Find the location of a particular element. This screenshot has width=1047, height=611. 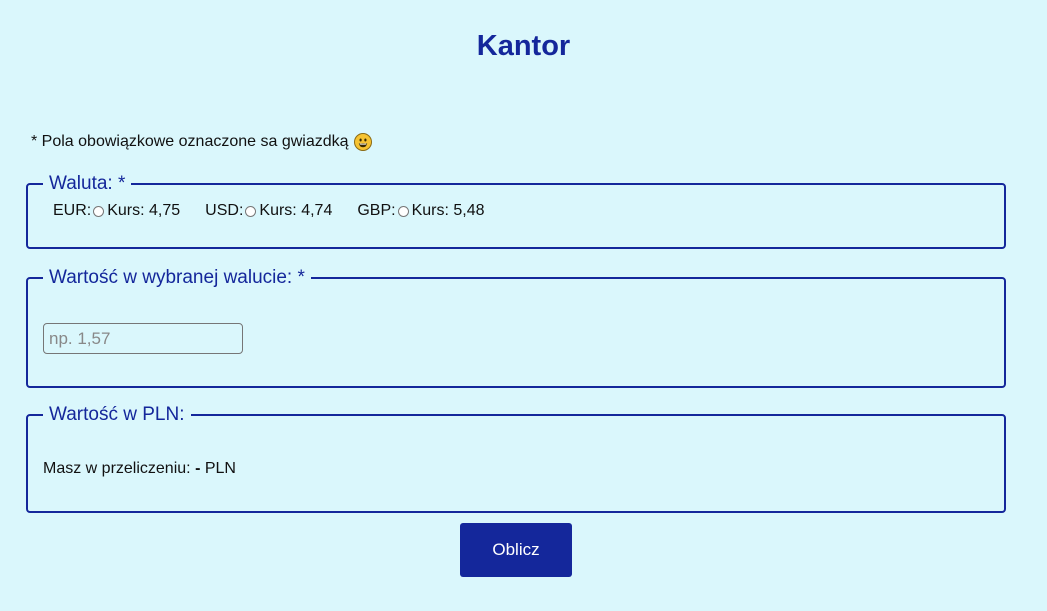

required-fields-note: * Pola obowiązkowe oznaczone sa gwiazdką is located at coordinates (201, 142).